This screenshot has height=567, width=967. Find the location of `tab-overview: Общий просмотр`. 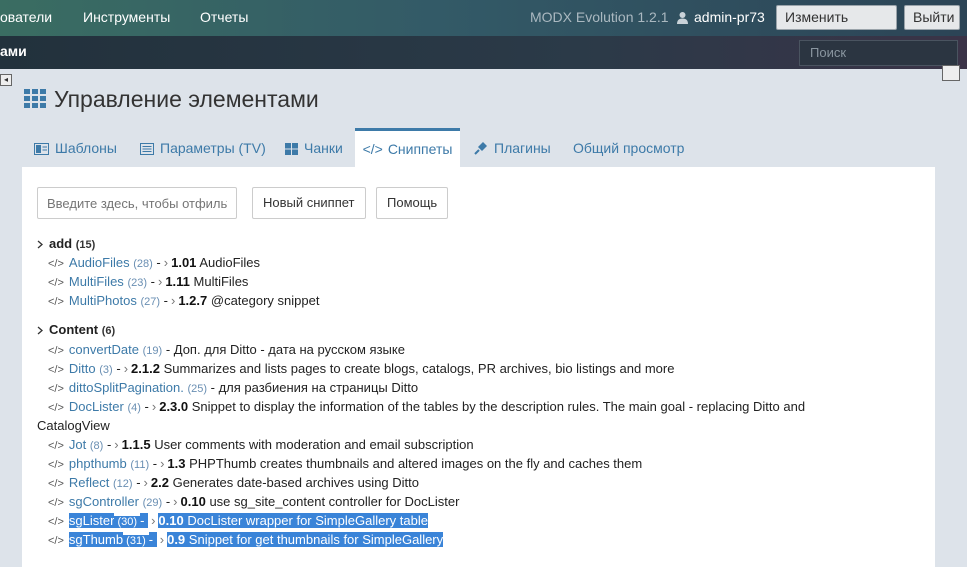

tab-overview: Общий просмотр is located at coordinates (628, 147).